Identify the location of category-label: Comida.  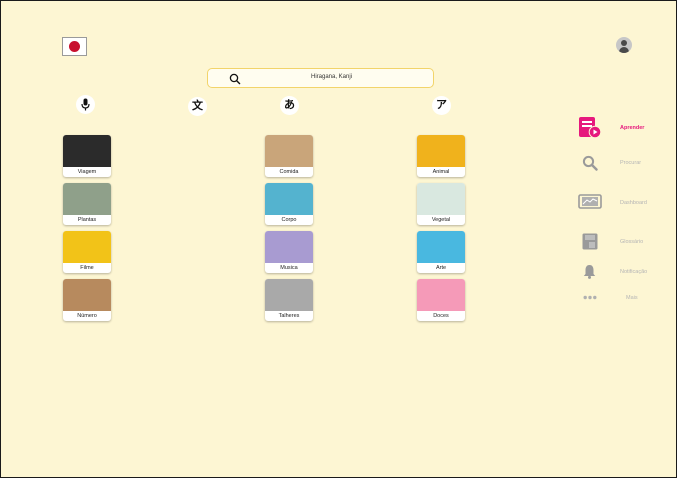
(289, 172).